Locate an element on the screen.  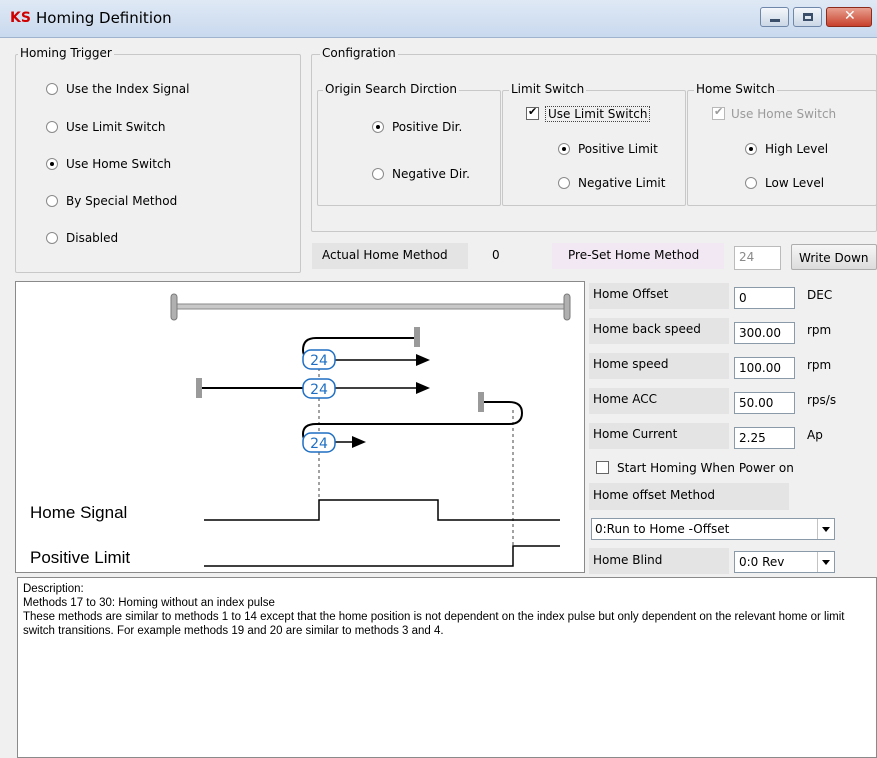
path-3-arrow is located at coordinates (359, 442).